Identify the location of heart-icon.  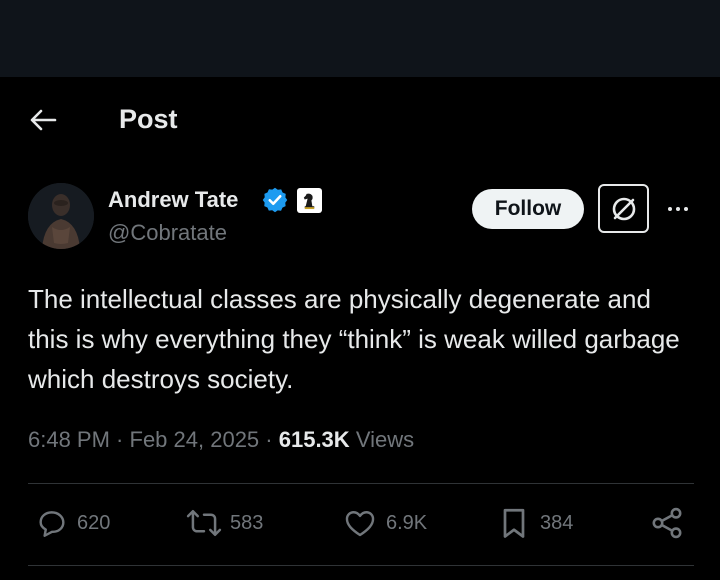
(360, 524).